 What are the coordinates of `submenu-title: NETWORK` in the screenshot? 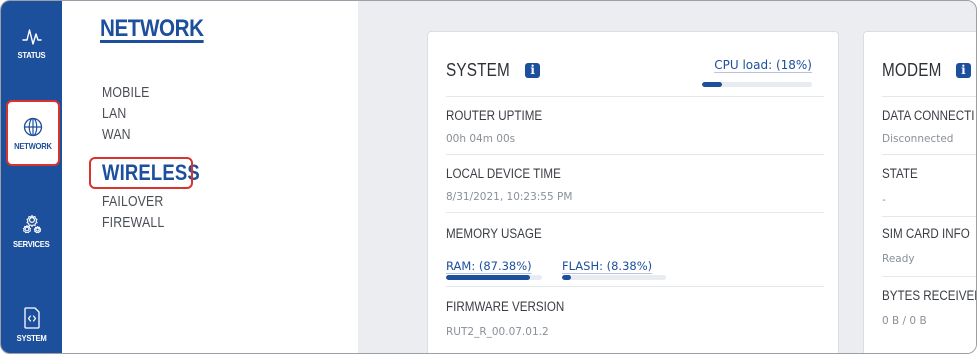 It's located at (152, 28).